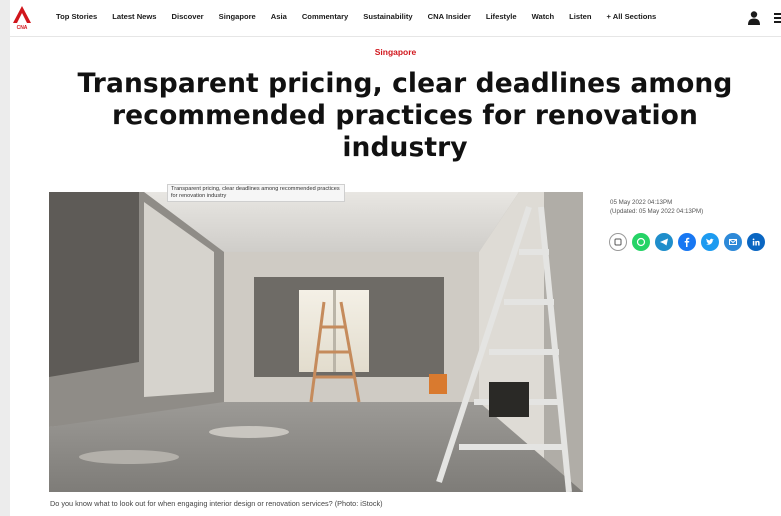  What do you see at coordinates (325, 19) in the screenshot?
I see `nav-commentary: Commentary` at bounding box center [325, 19].